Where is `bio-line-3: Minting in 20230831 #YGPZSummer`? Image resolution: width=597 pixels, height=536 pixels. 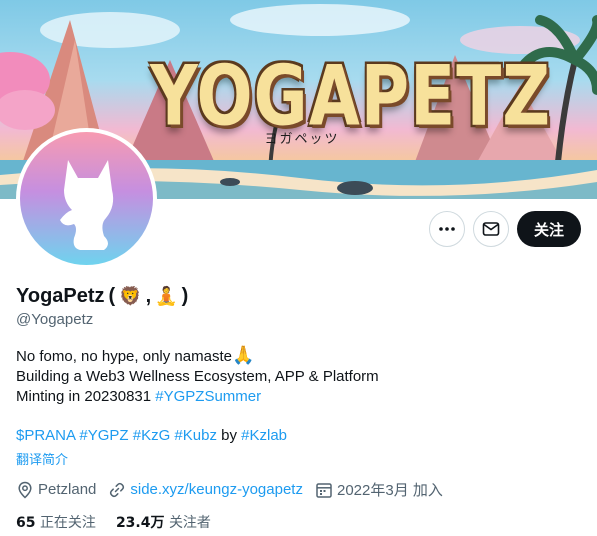
bio-line-3: Minting in 20230831 #YGPZSummer is located at coordinates (197, 397).